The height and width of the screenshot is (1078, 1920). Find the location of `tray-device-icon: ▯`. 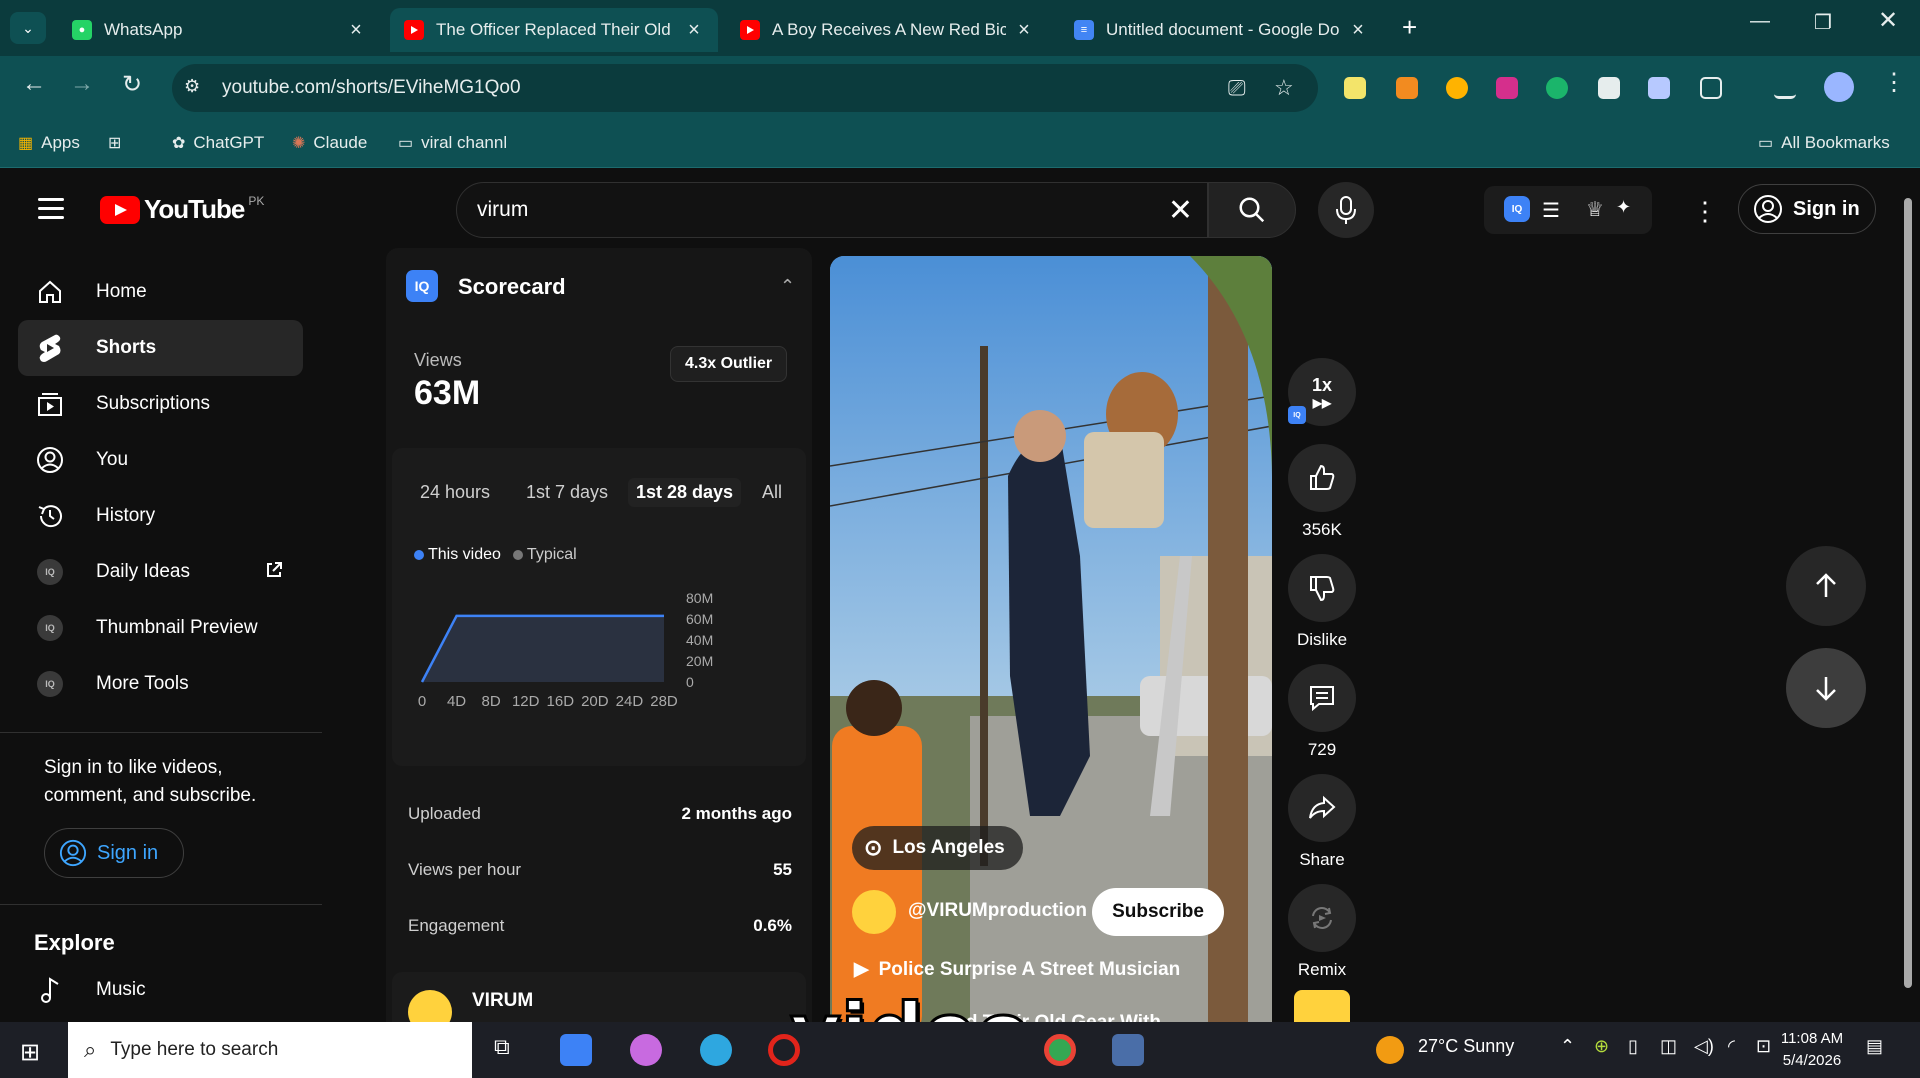

tray-device-icon: ▯ is located at coordinates (1633, 1046).